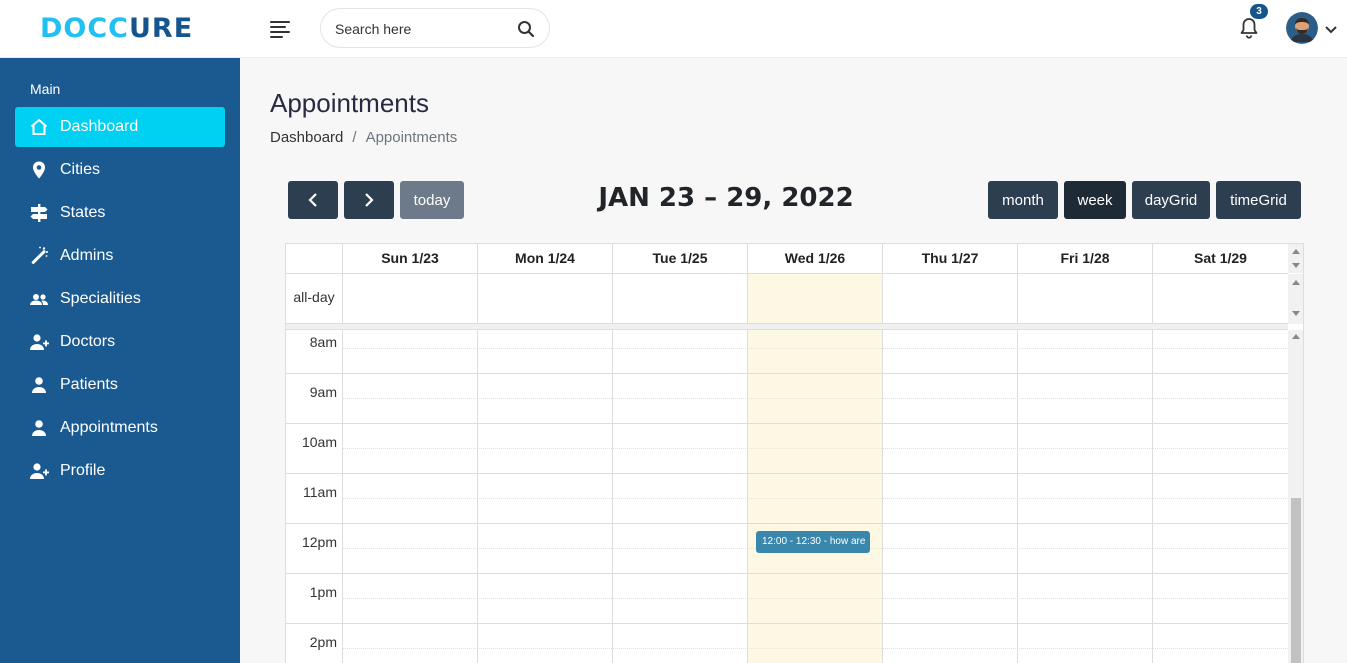 The width and height of the screenshot is (1347, 663). I want to click on sidebar-item-profile: Profile, so click(120, 471).